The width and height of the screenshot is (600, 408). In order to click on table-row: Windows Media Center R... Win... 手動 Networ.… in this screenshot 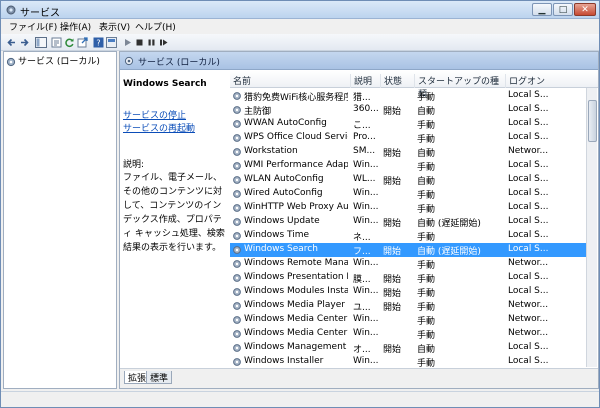, I will do `click(408, 334)`.